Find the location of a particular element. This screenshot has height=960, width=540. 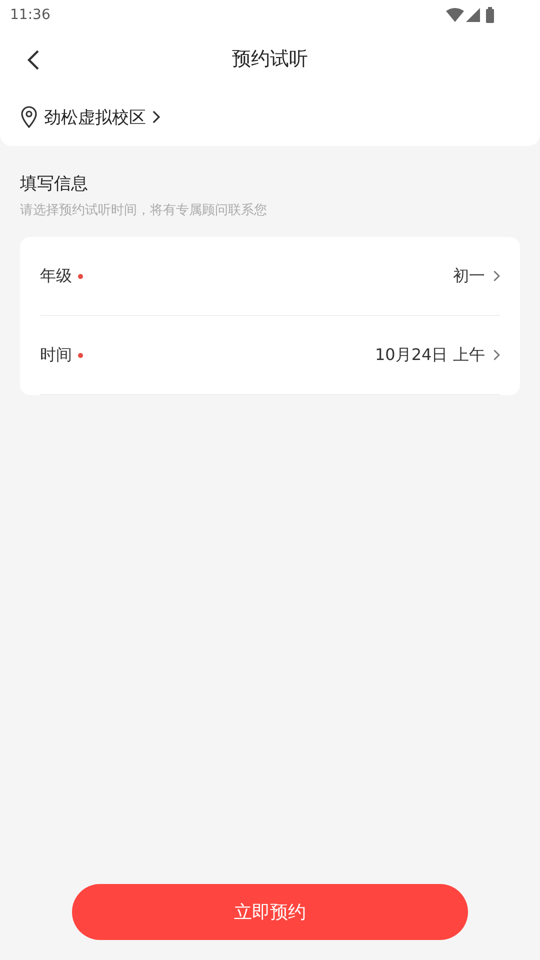

field-label: 时间 is located at coordinates (56, 355).